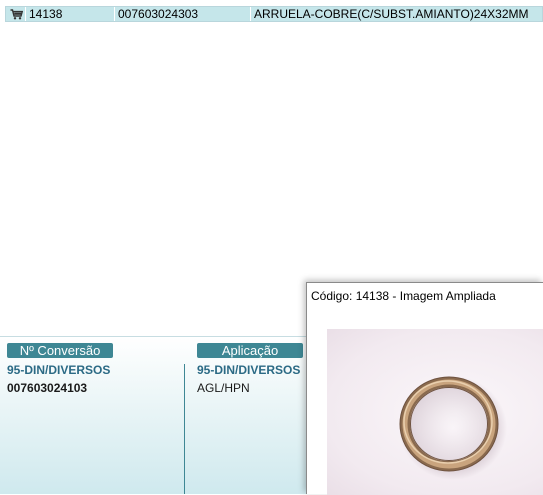  I want to click on application-header: Aplicação, so click(250, 350).